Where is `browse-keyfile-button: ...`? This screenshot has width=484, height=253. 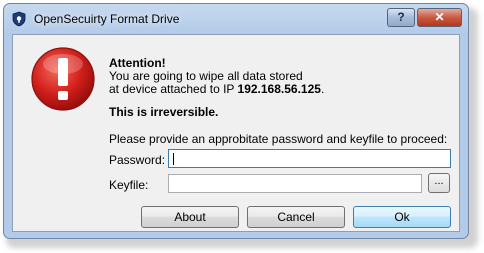
browse-keyfile-button: ... is located at coordinates (439, 183).